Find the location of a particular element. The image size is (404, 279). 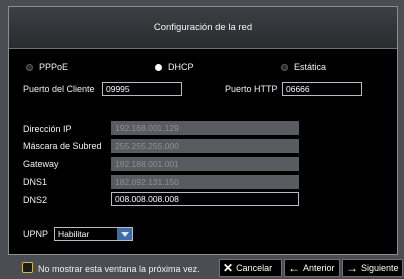

upnp-select: Habilitar is located at coordinates (93, 234).